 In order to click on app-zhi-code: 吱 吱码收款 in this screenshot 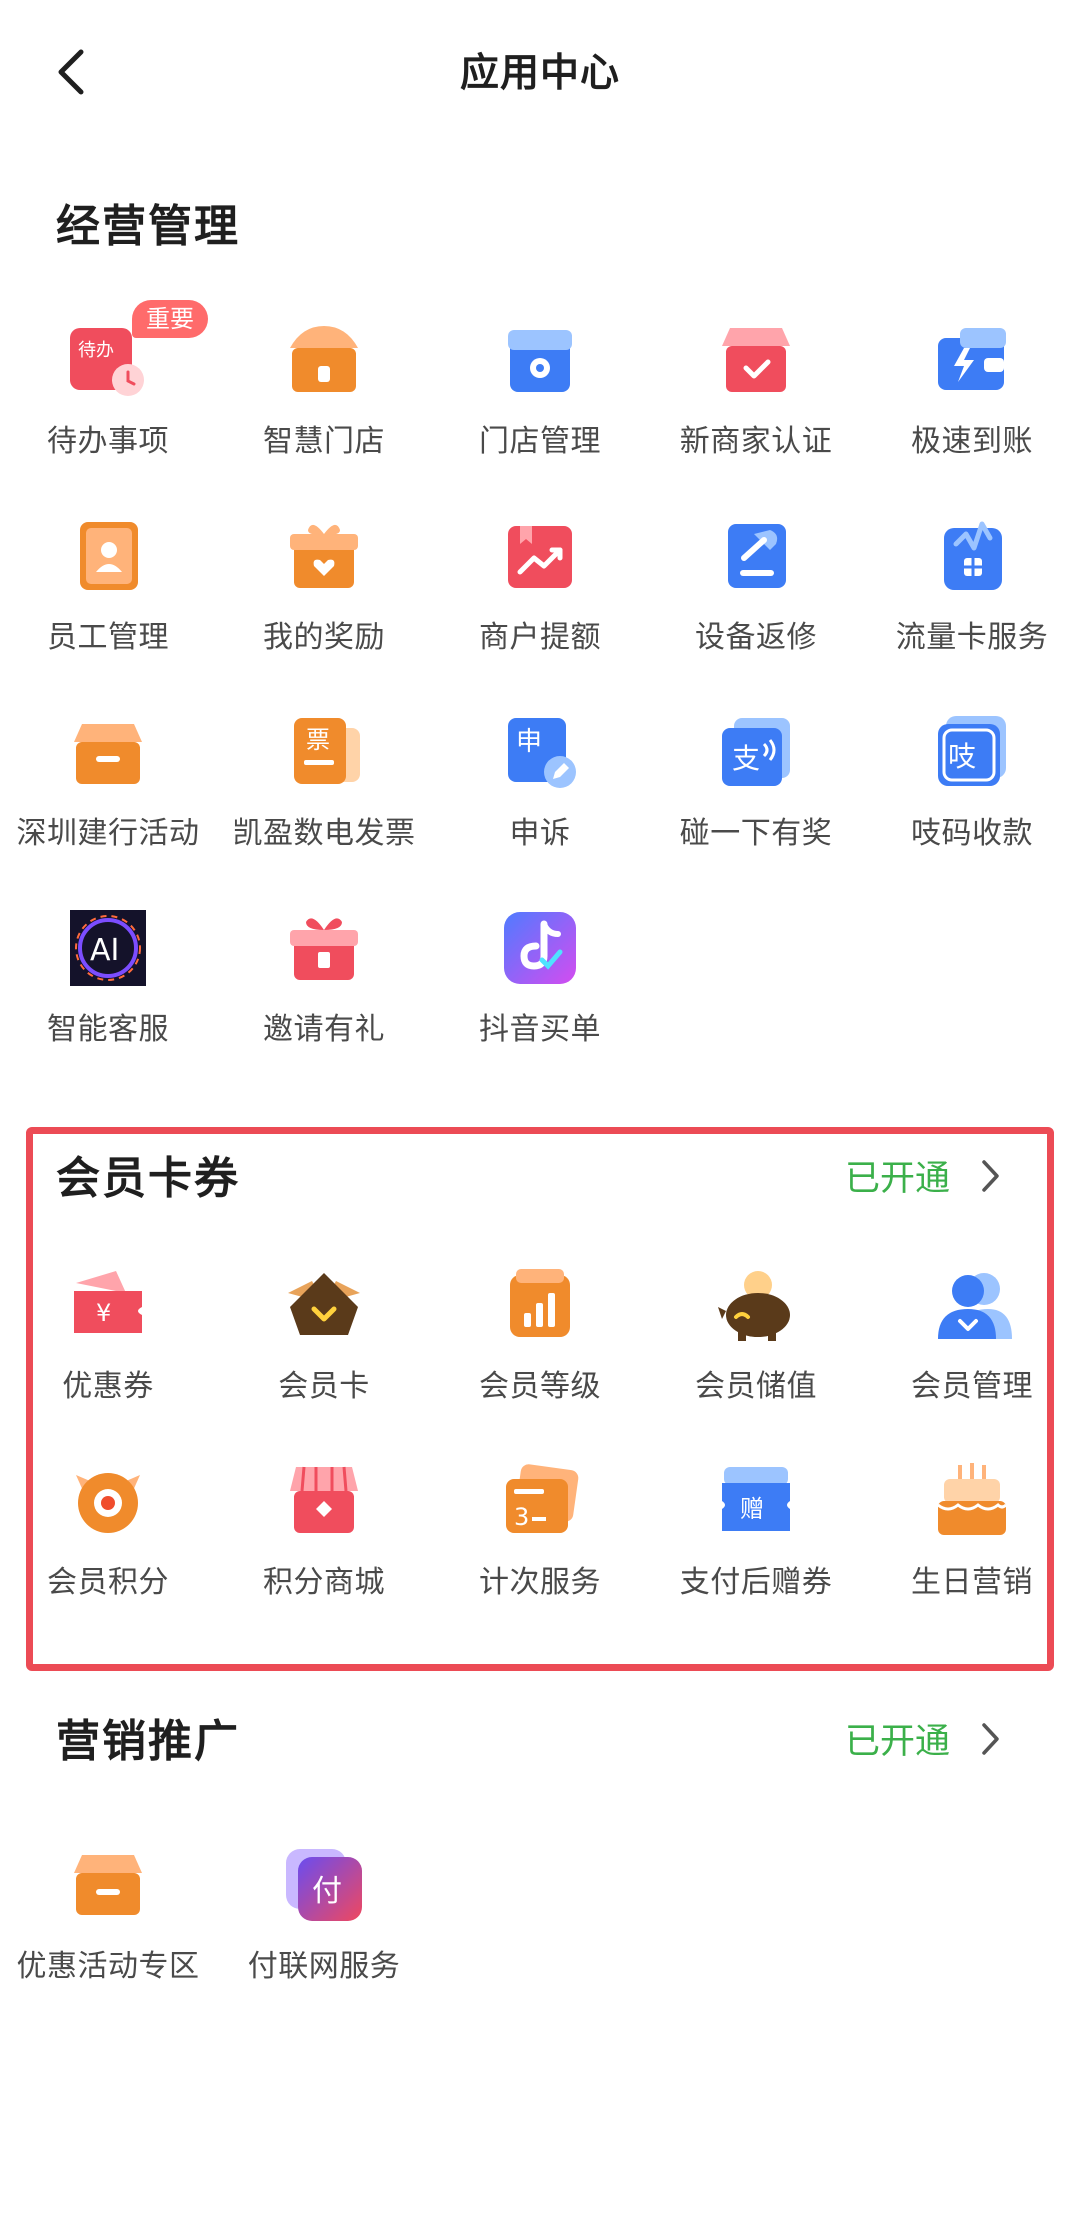, I will do `click(972, 800)`.